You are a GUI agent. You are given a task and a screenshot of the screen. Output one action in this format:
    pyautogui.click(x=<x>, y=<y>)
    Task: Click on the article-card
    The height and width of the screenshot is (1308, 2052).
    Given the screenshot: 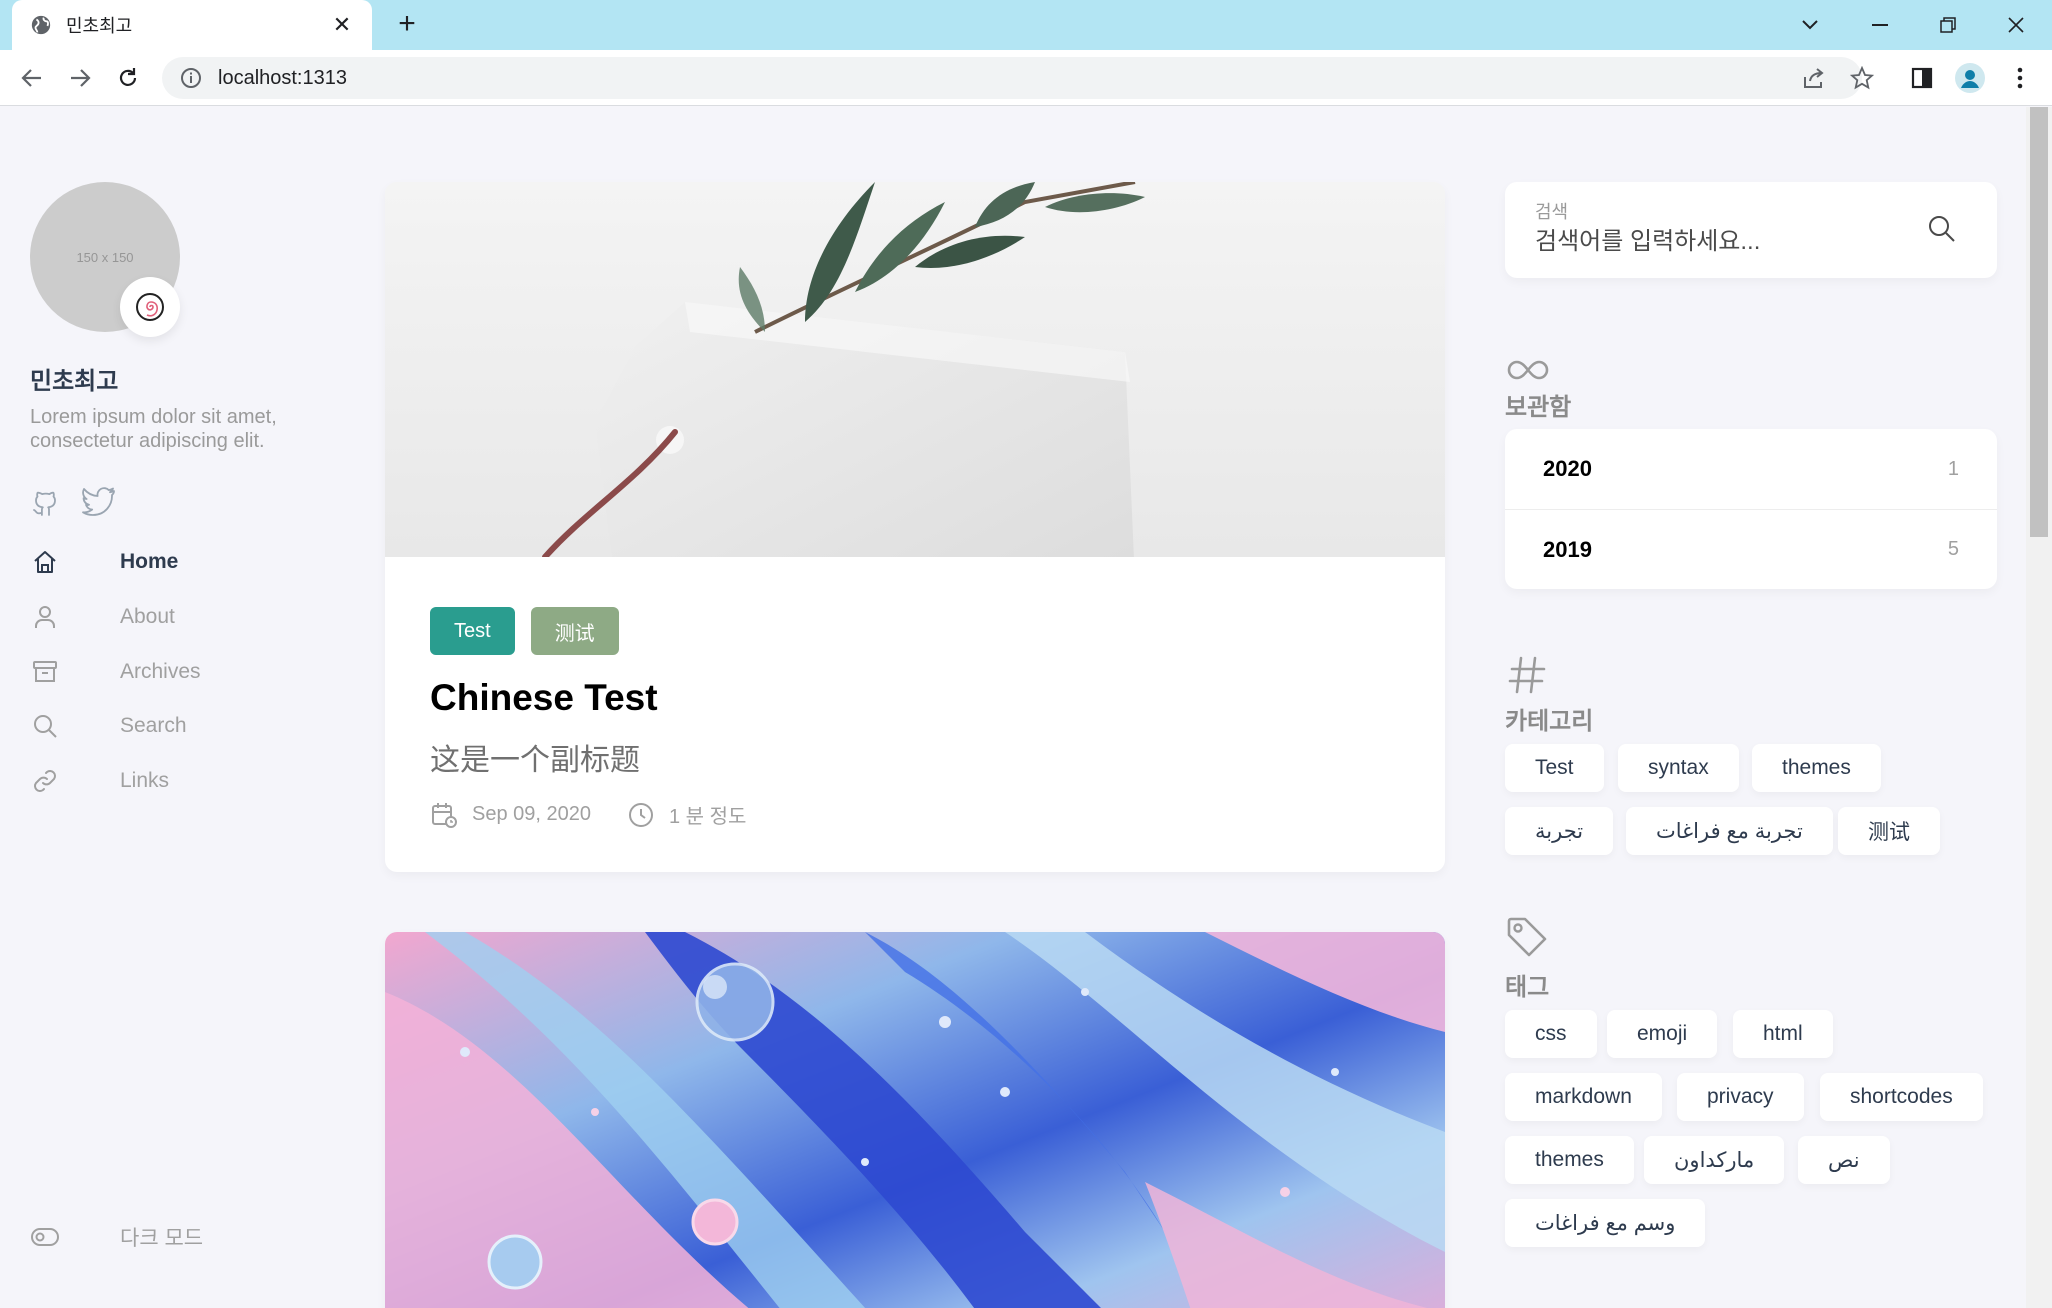 What is the action you would take?
    pyautogui.click(x=915, y=1120)
    